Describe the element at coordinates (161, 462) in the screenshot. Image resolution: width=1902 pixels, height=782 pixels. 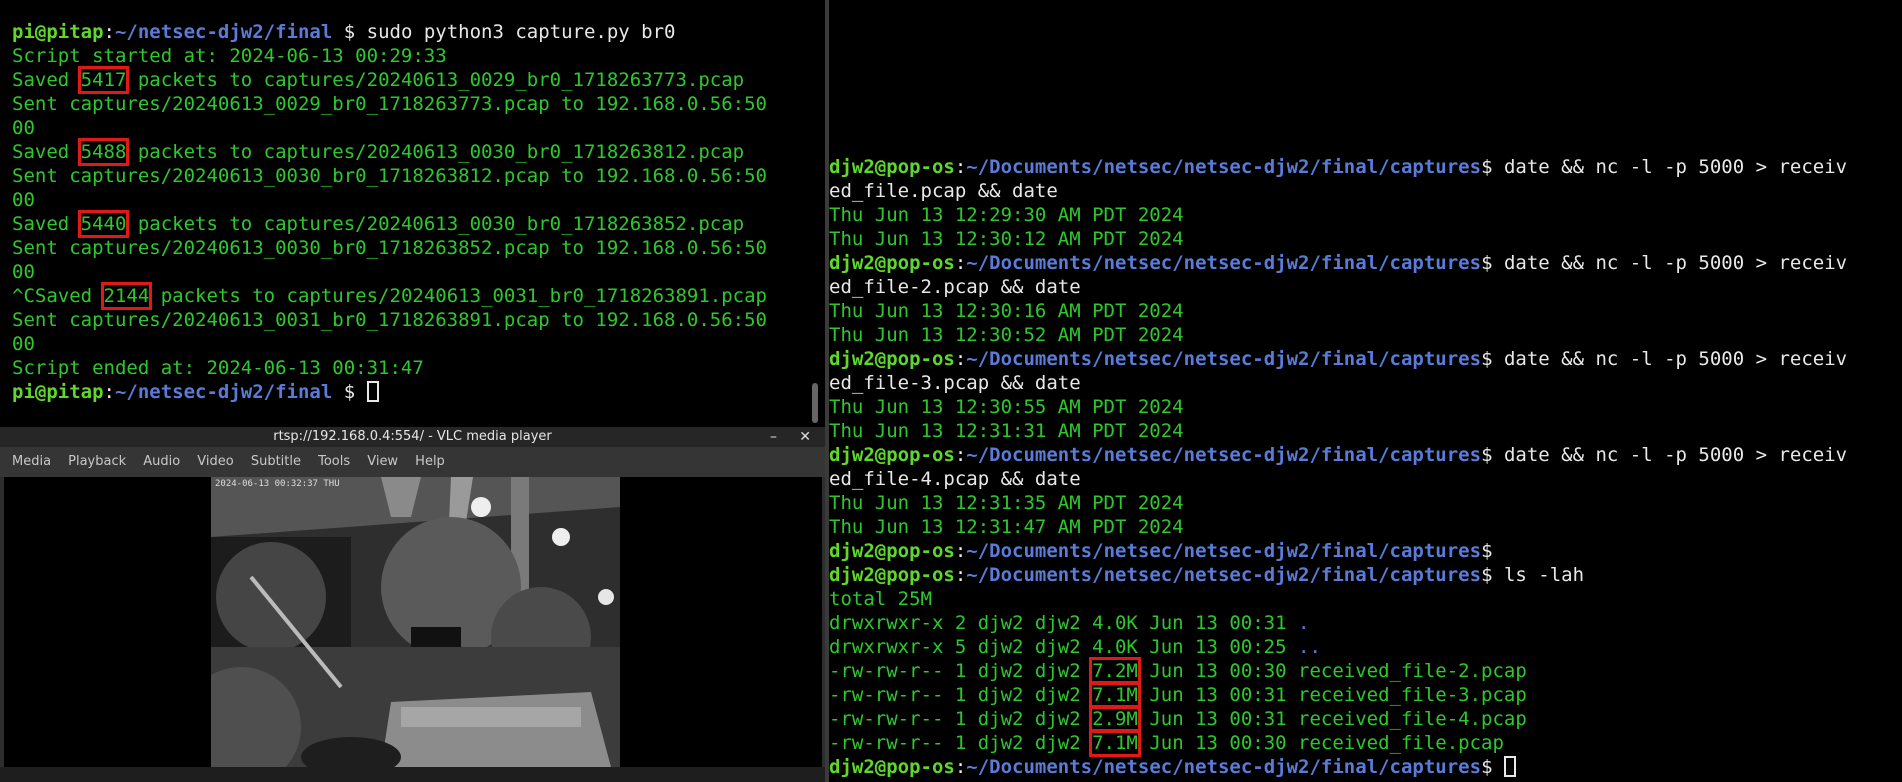
I see `menu-audio: Audio` at that location.